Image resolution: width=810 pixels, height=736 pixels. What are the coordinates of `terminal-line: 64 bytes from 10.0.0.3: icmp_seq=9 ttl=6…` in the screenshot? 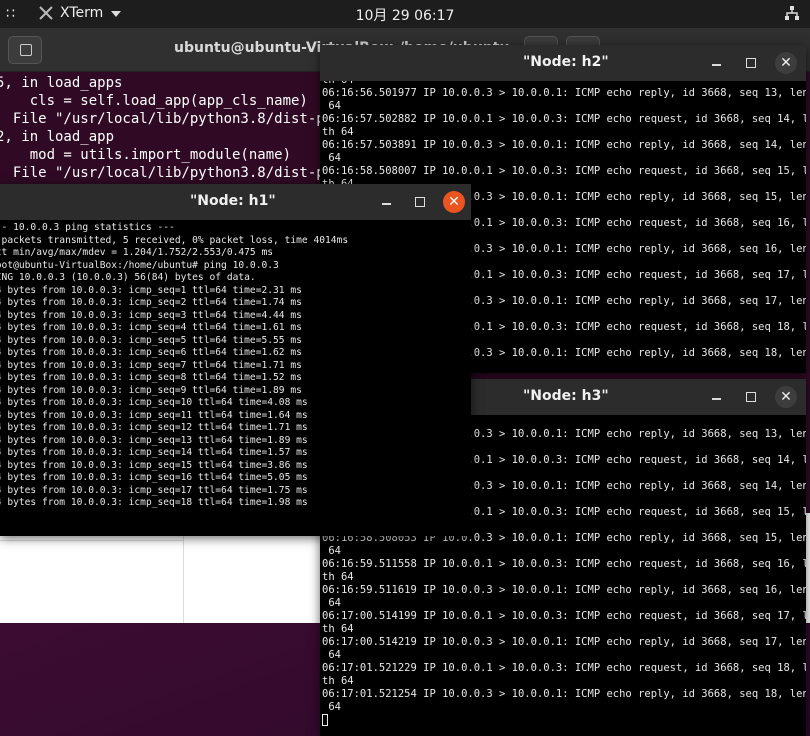 It's located at (151, 390).